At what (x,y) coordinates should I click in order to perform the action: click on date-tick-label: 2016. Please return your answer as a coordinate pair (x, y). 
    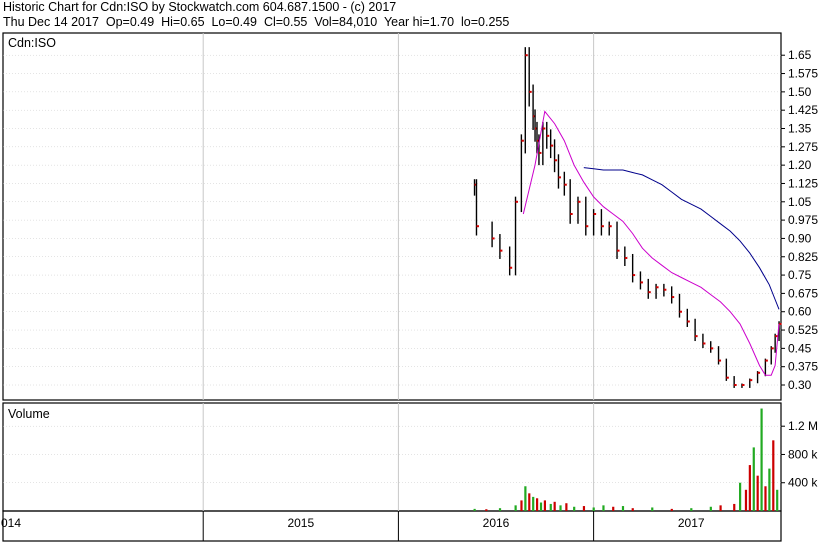
    Looking at the image, I should click on (496, 523).